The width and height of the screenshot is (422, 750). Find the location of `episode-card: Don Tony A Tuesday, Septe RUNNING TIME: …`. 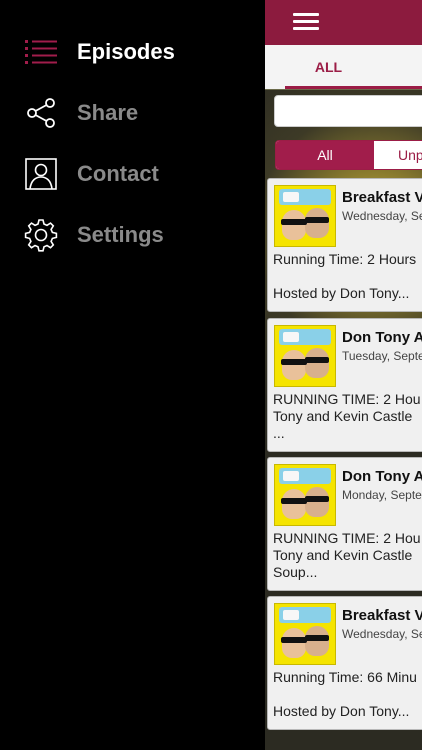

episode-card: Don Tony A Tuesday, Septe RUNNING TIME: … is located at coordinates (344, 385).